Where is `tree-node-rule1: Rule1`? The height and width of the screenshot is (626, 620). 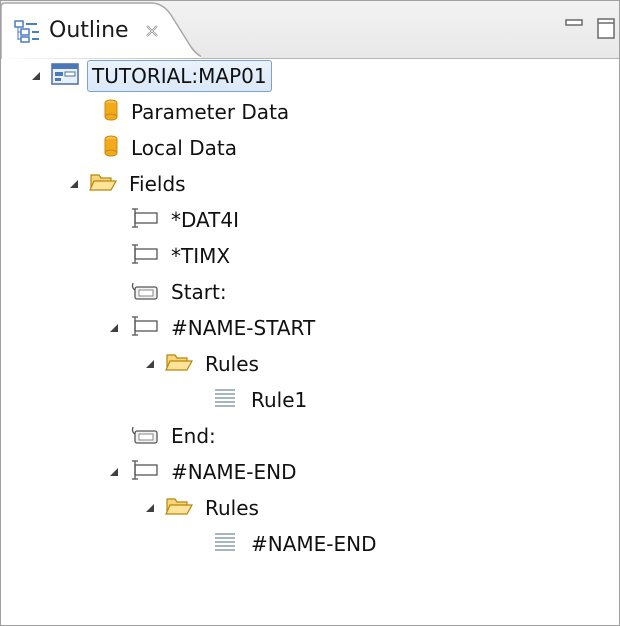
tree-node-rule1: Rule1 is located at coordinates (262, 400).